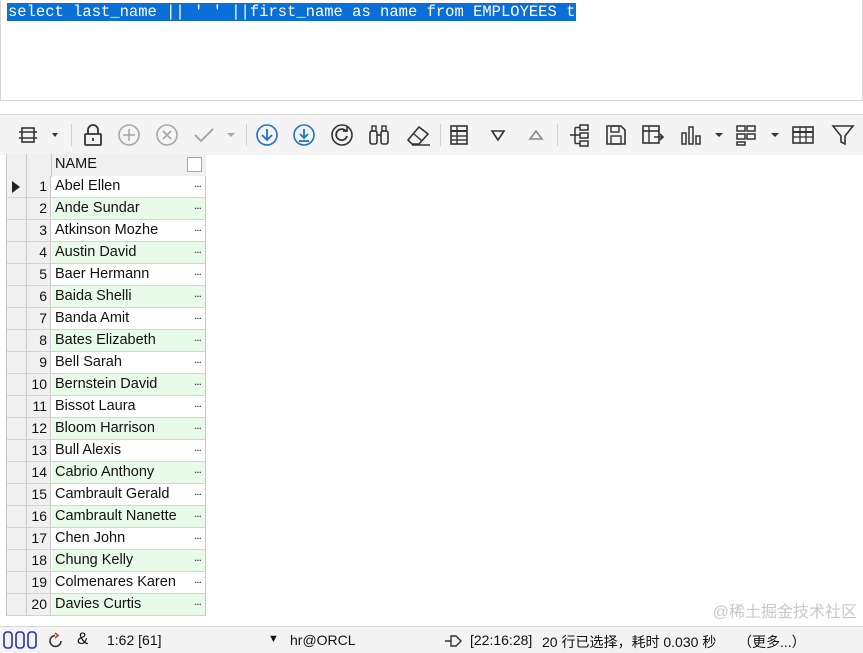 Image resolution: width=863 pixels, height=653 pixels. I want to click on grid-corner, so click(17, 165).